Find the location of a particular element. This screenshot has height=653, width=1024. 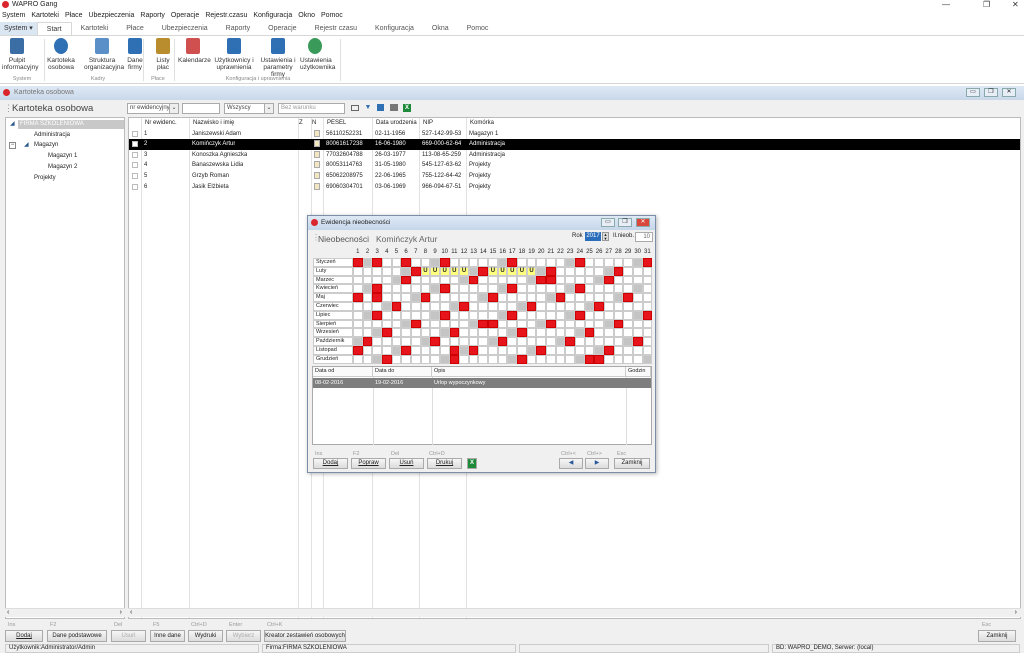

dialog-button-2: Usuń is located at coordinates (406, 463).